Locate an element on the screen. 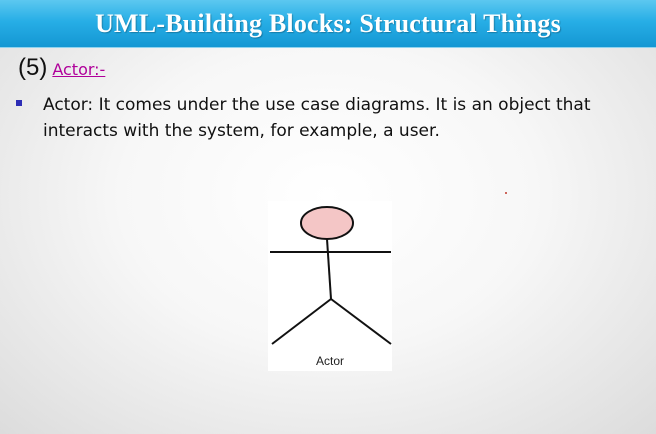  bullet-square-icon is located at coordinates (19, 103).